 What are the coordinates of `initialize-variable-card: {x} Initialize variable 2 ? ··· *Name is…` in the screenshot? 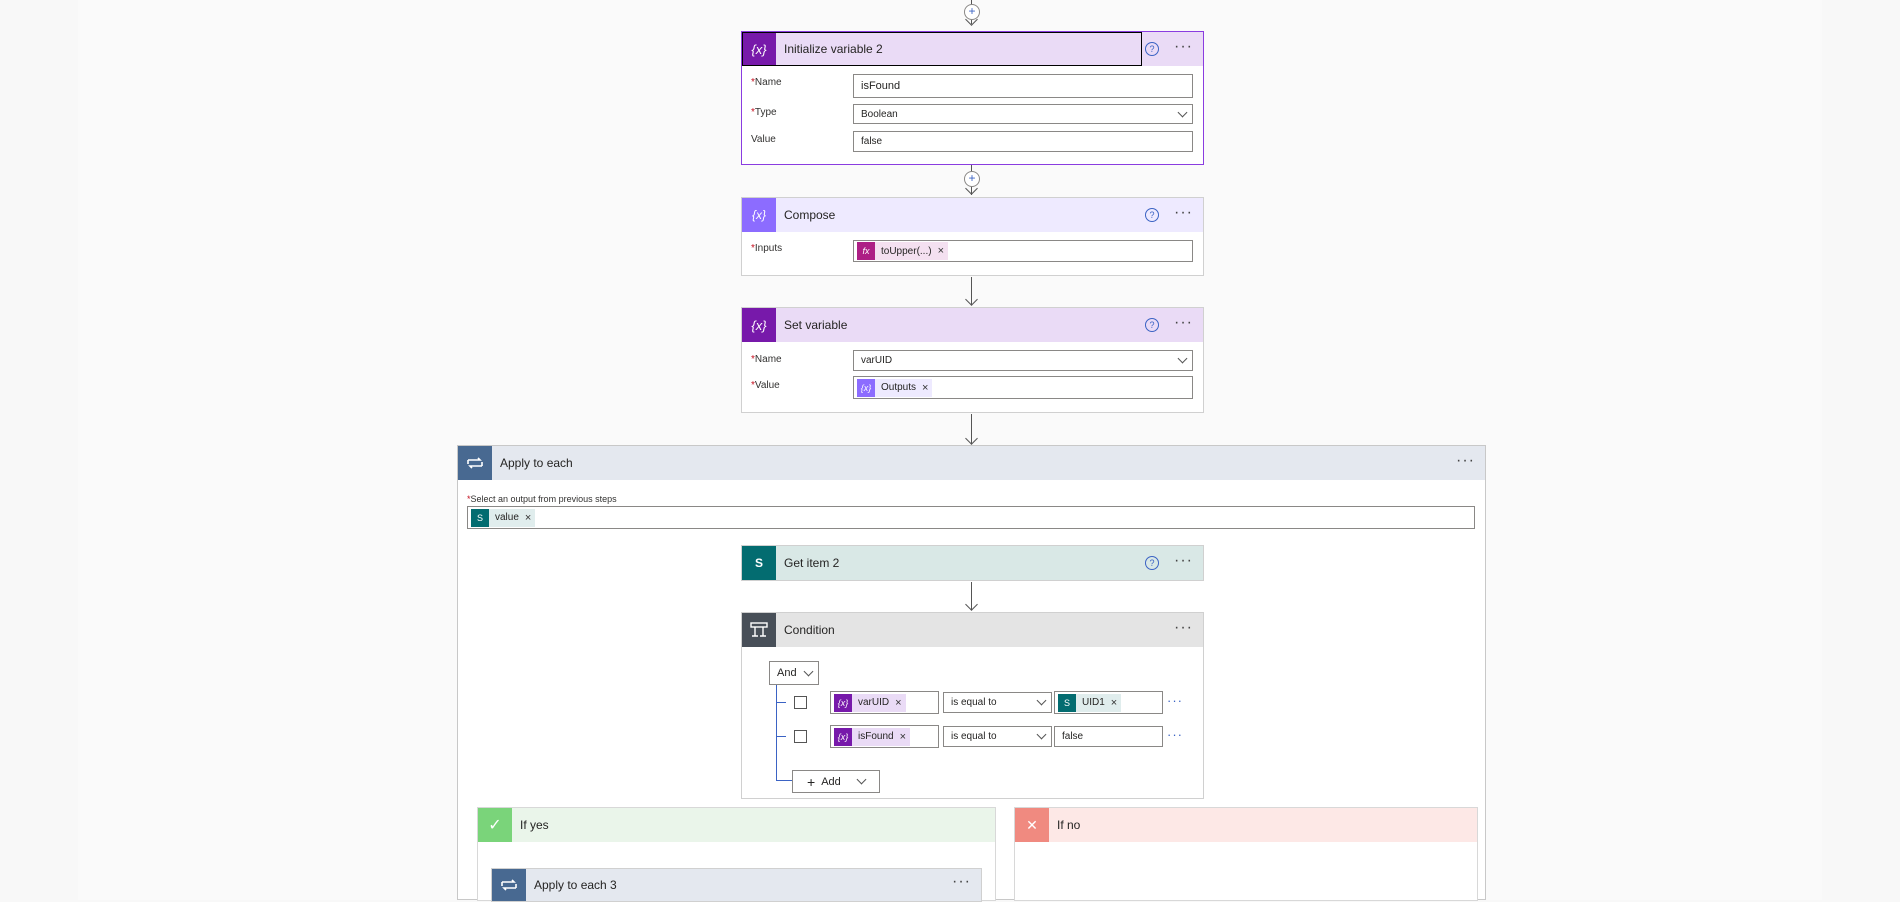 It's located at (972, 98).